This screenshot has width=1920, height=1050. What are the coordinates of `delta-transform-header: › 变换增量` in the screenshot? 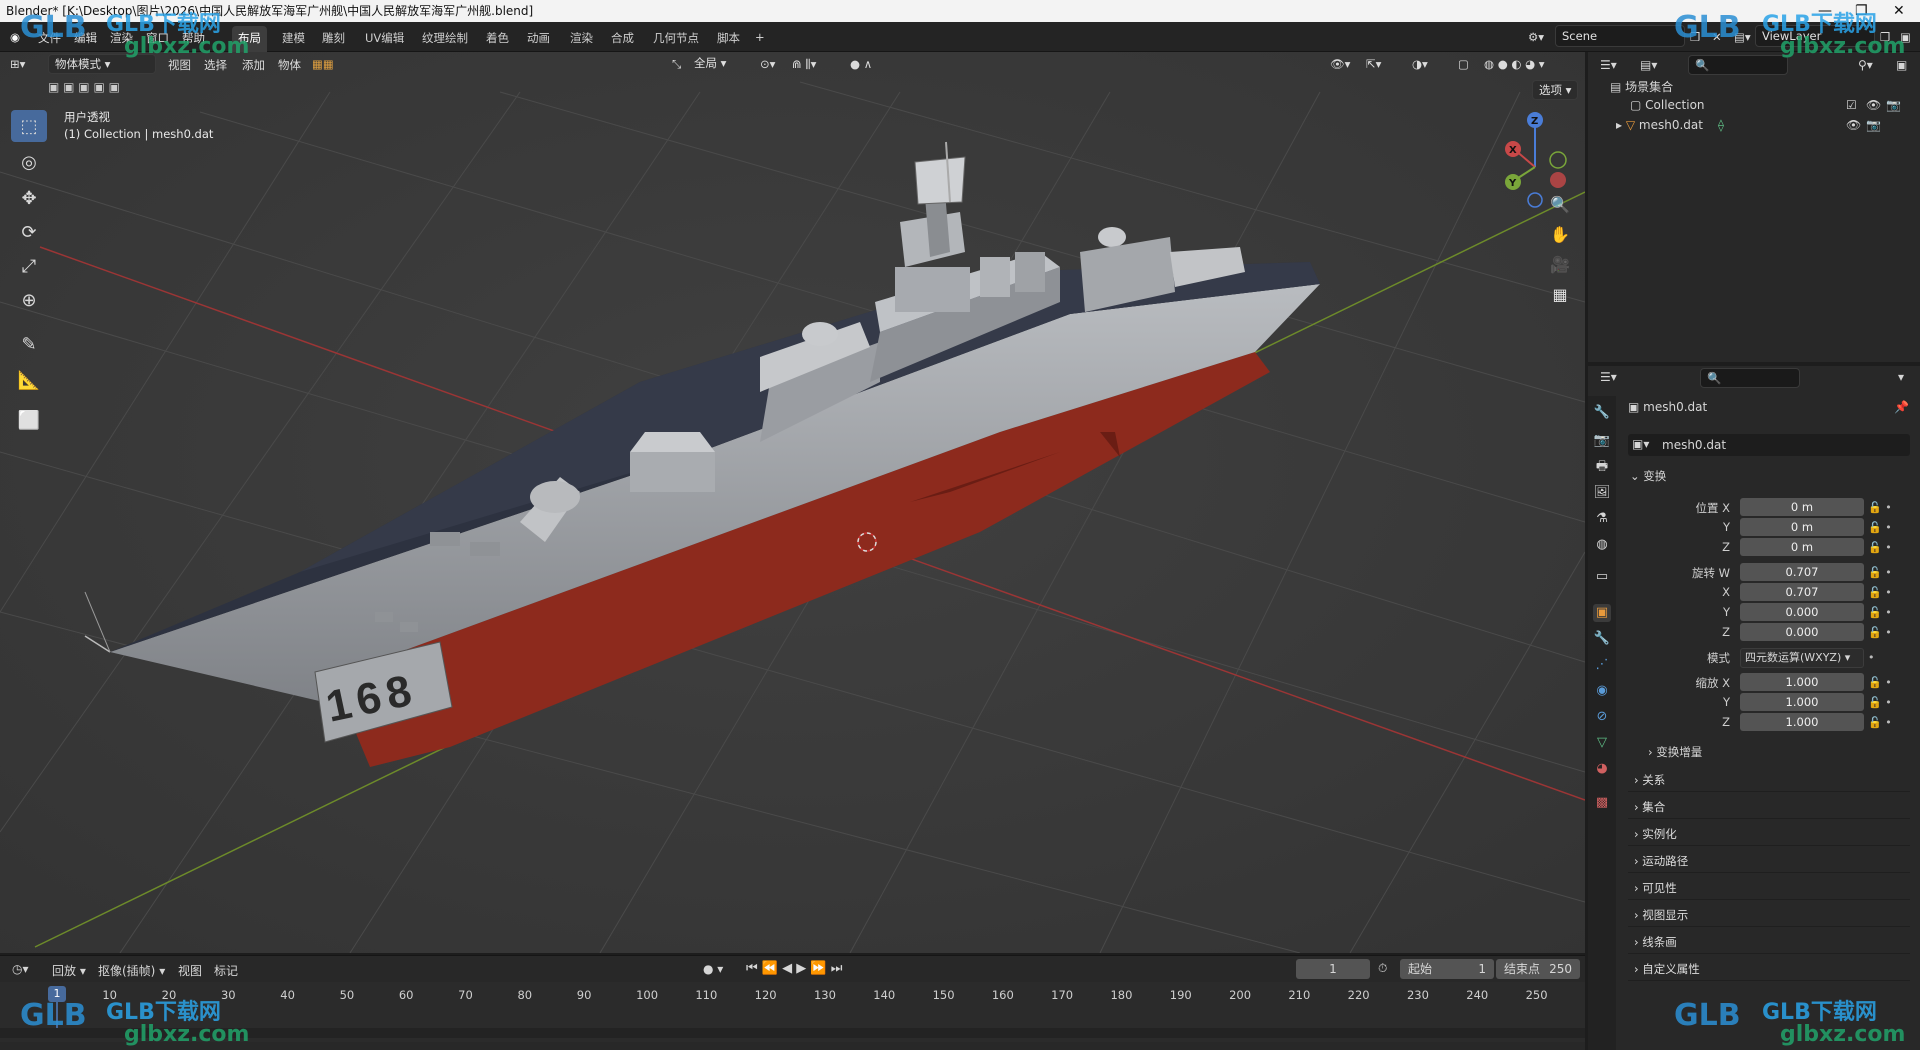 It's located at (1675, 752).